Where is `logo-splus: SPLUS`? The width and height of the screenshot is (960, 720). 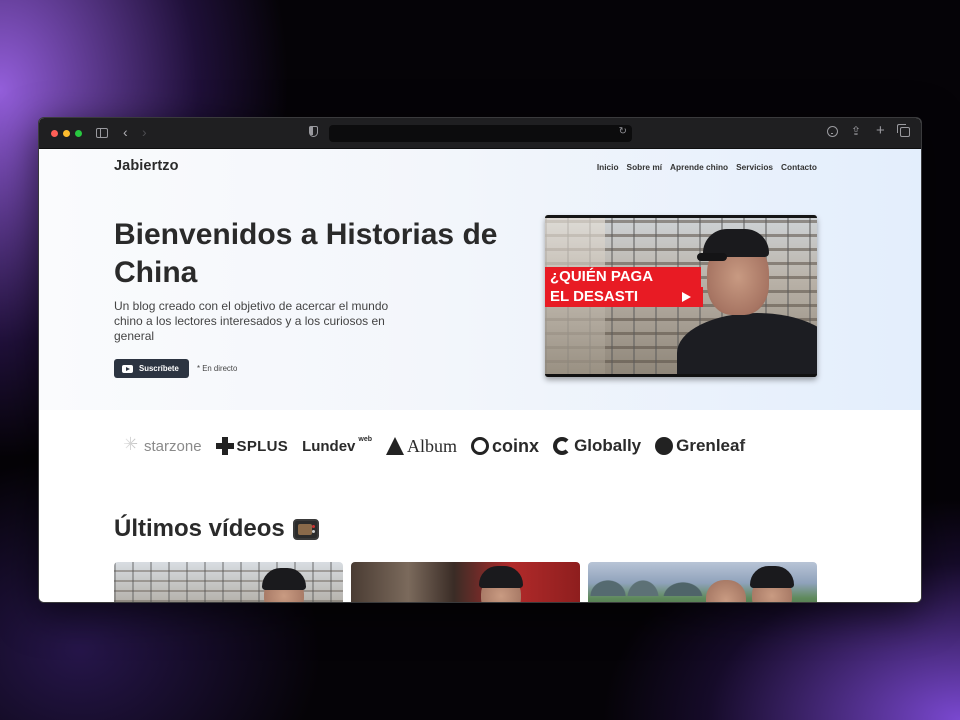
logo-splus: SPLUS is located at coordinates (252, 446).